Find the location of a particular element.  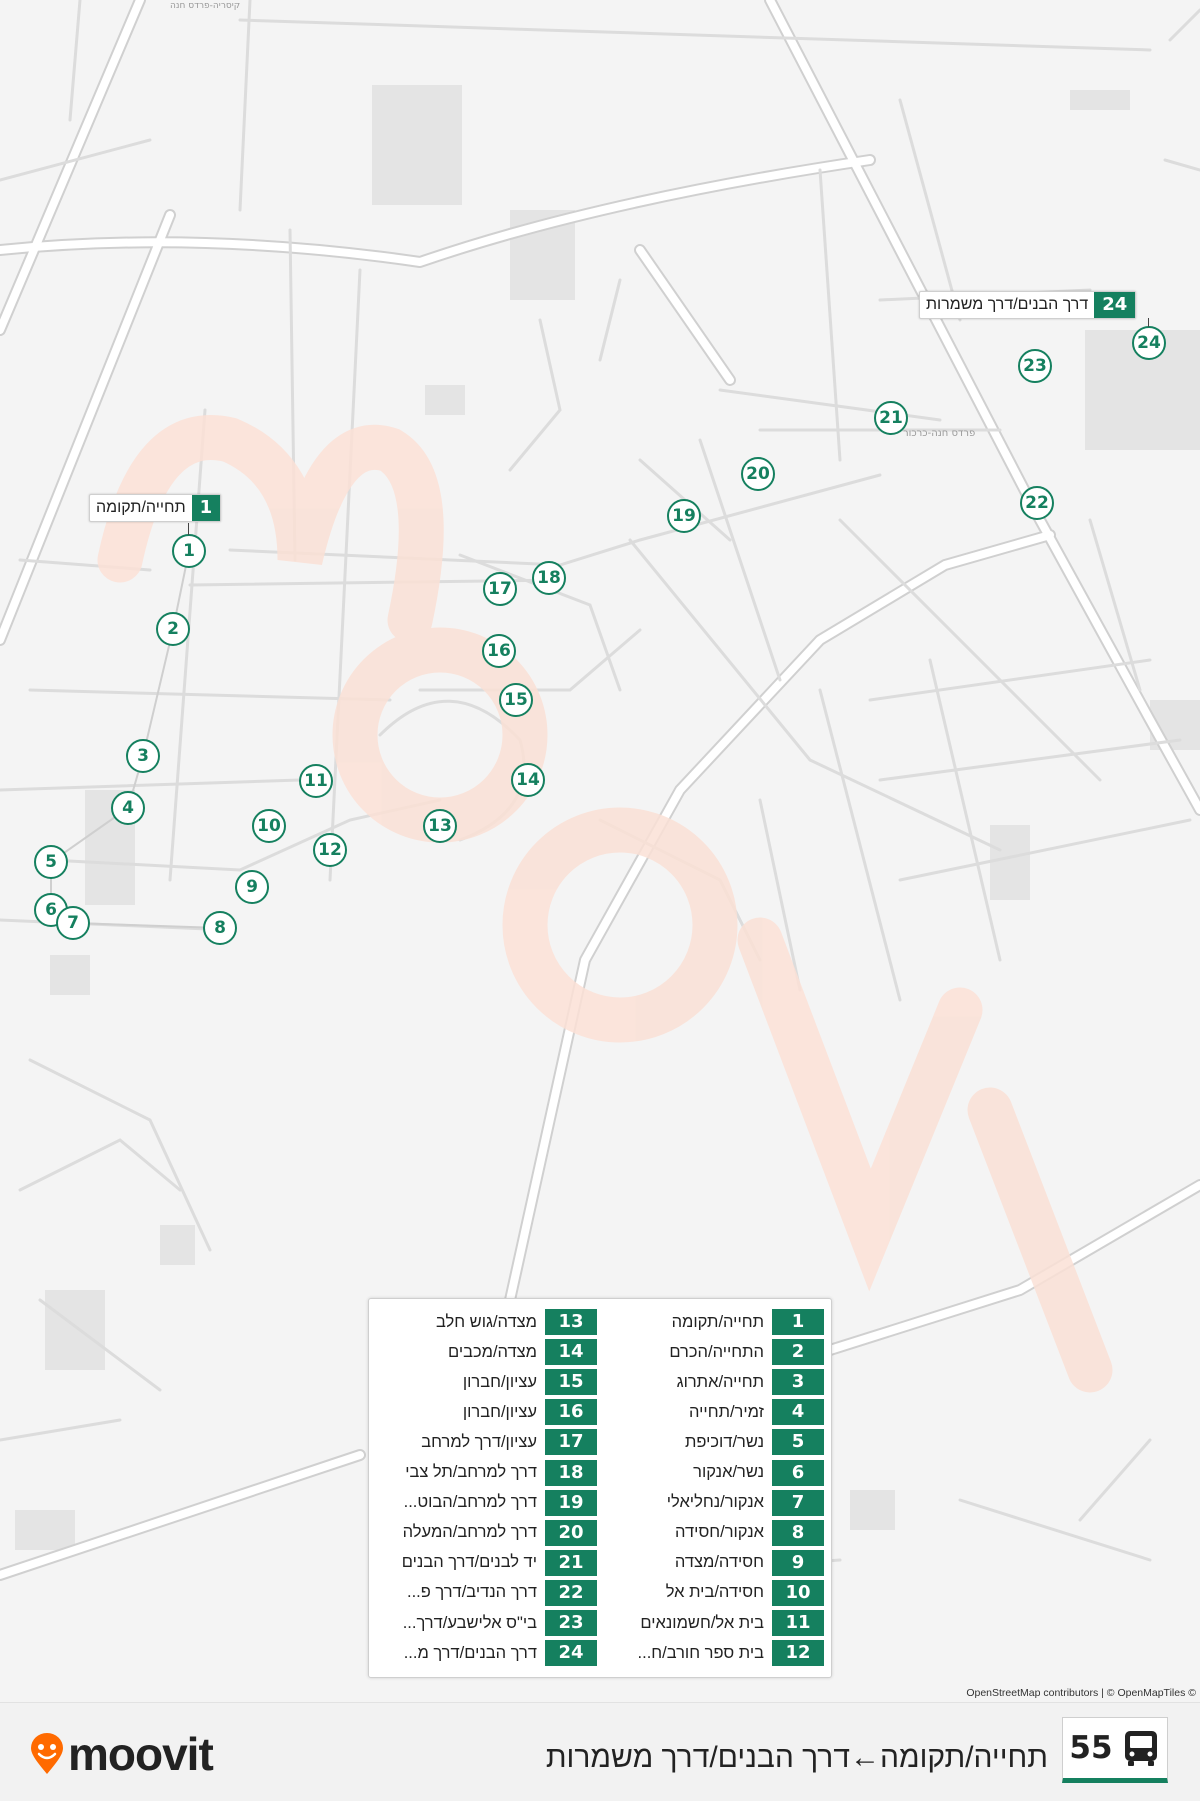

legend-stop-number: 23 is located at coordinates (571, 1623).